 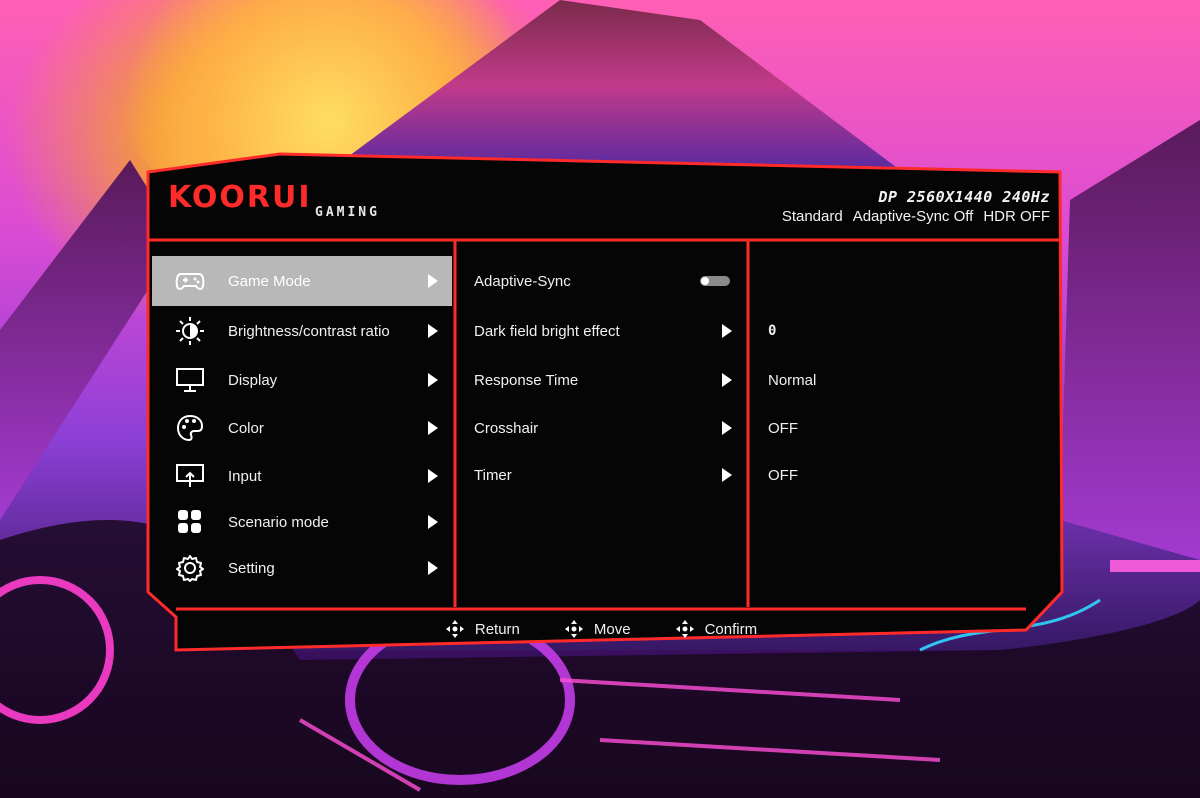 I want to click on brightness-icon, so click(x=190, y=331).